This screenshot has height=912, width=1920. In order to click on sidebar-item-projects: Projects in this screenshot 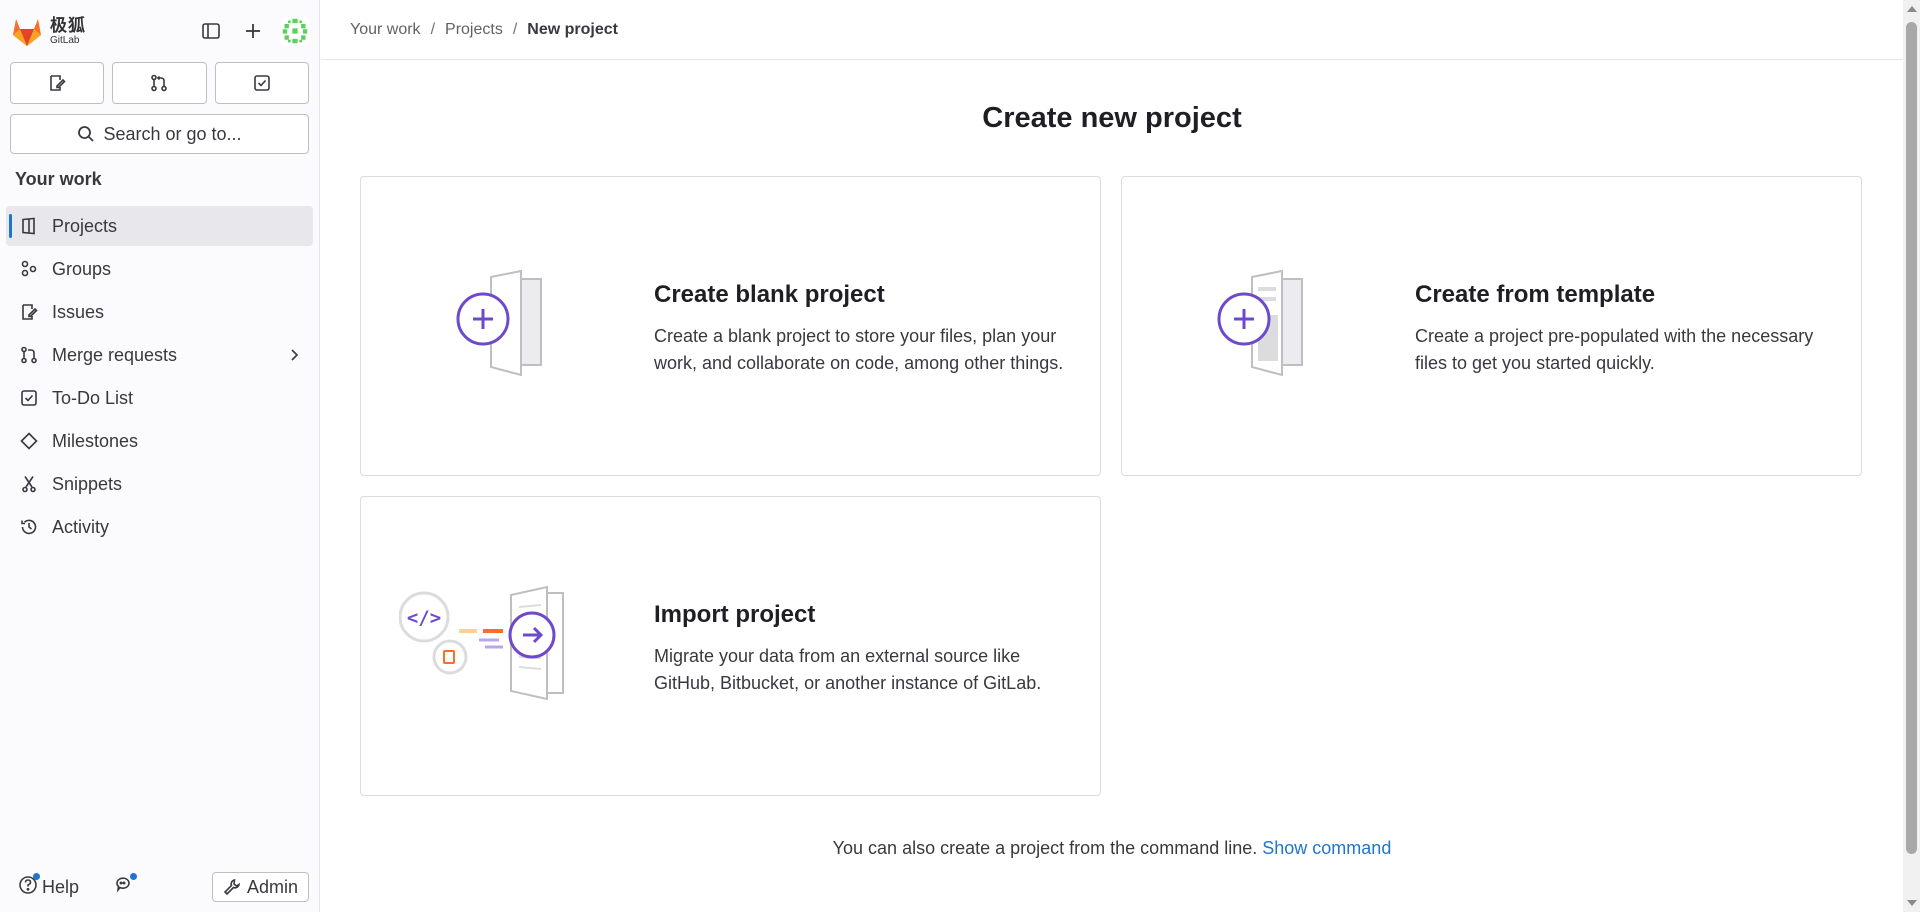, I will do `click(159, 226)`.